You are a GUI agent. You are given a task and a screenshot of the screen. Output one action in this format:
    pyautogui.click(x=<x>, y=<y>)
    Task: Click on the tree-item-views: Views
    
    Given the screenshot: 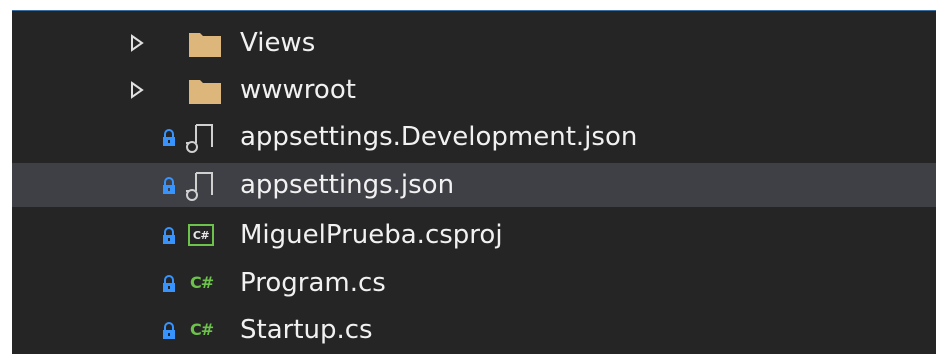 What is the action you would take?
    pyautogui.click(x=474, y=43)
    